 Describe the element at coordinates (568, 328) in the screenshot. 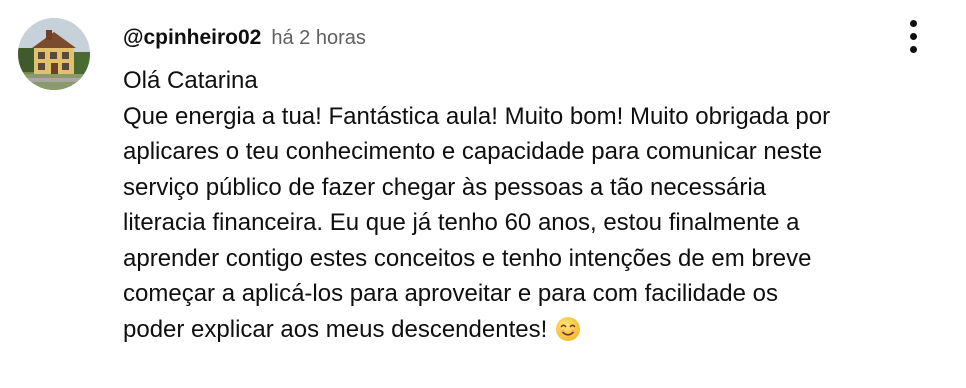

I see `smiling-face-emoji-icon` at that location.